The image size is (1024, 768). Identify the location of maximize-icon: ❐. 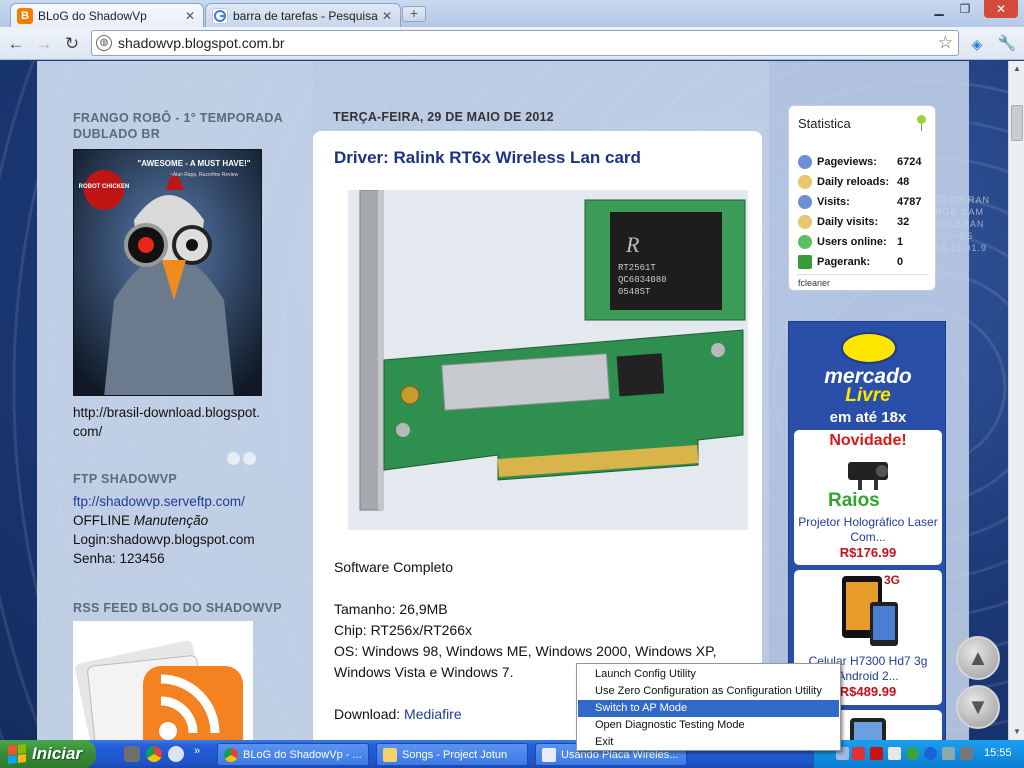
(965, 9).